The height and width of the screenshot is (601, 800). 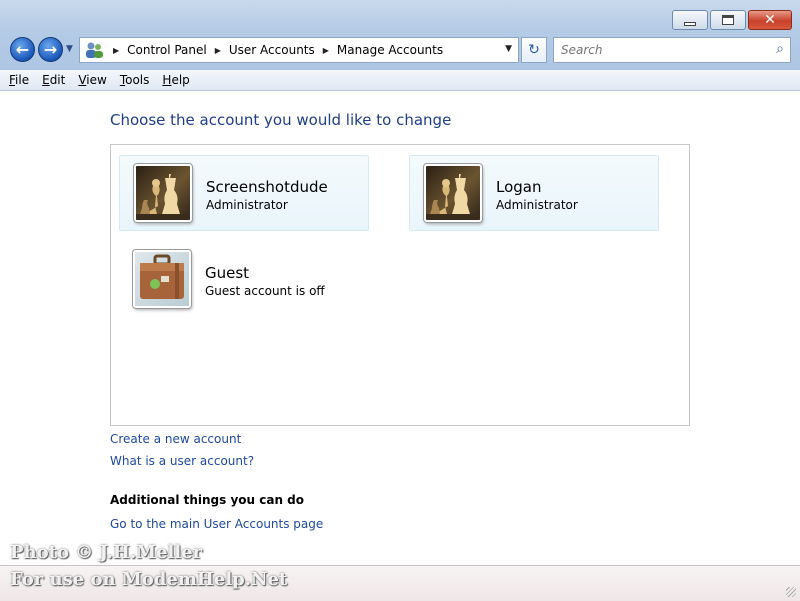 I want to click on forward-arrow-icon: →, so click(x=50, y=49).